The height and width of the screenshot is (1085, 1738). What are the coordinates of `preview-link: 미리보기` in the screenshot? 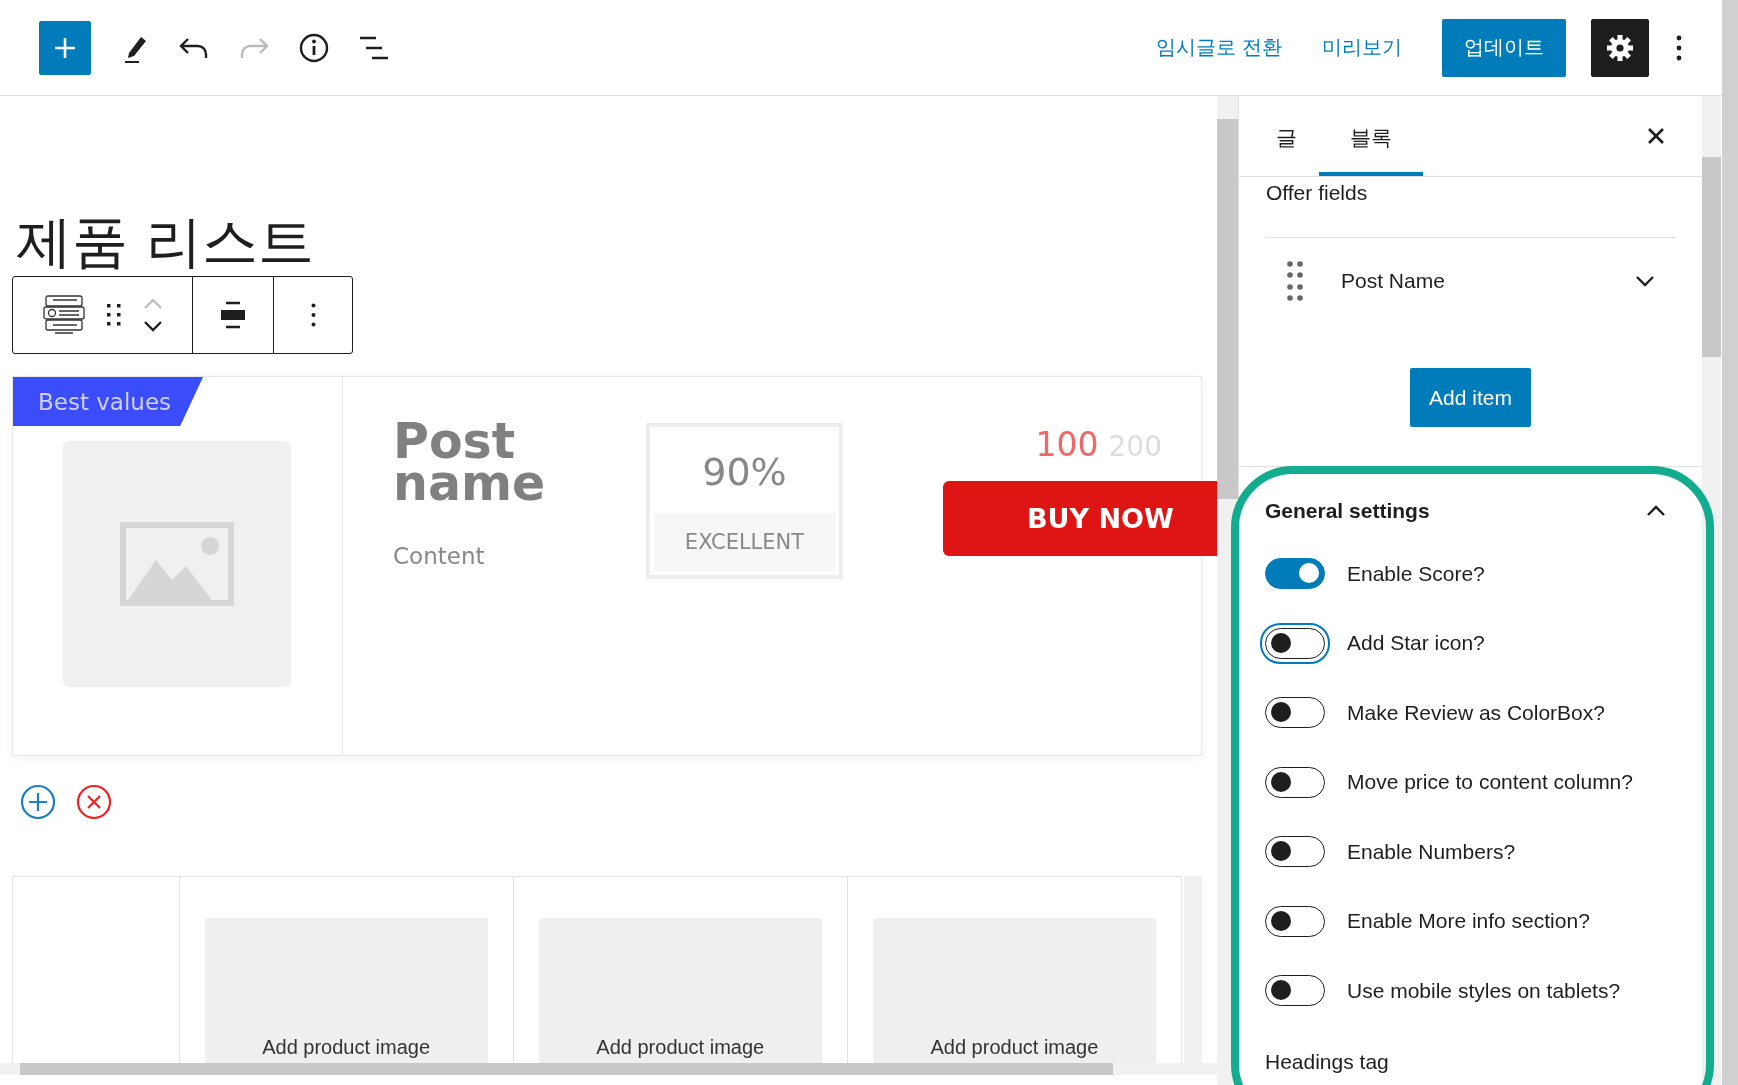 It's located at (1362, 47).